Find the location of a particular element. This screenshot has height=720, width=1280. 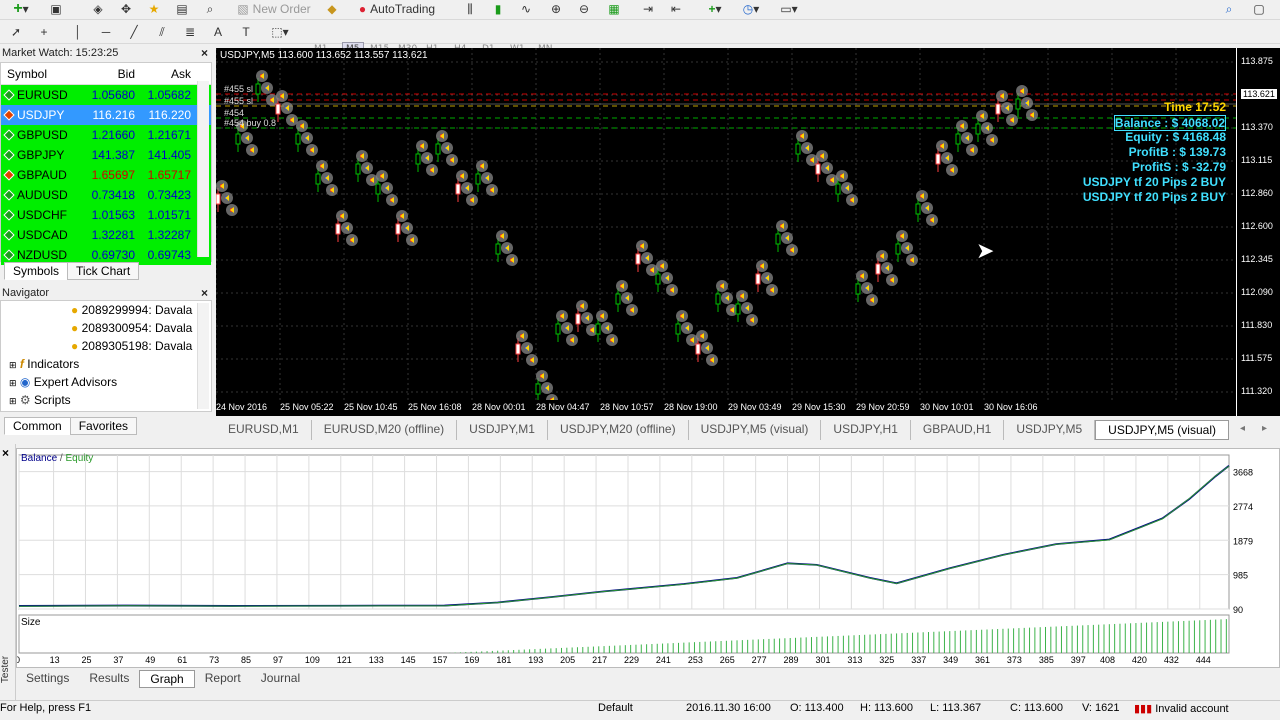

tester-tab-graph: Graph is located at coordinates (167, 679).